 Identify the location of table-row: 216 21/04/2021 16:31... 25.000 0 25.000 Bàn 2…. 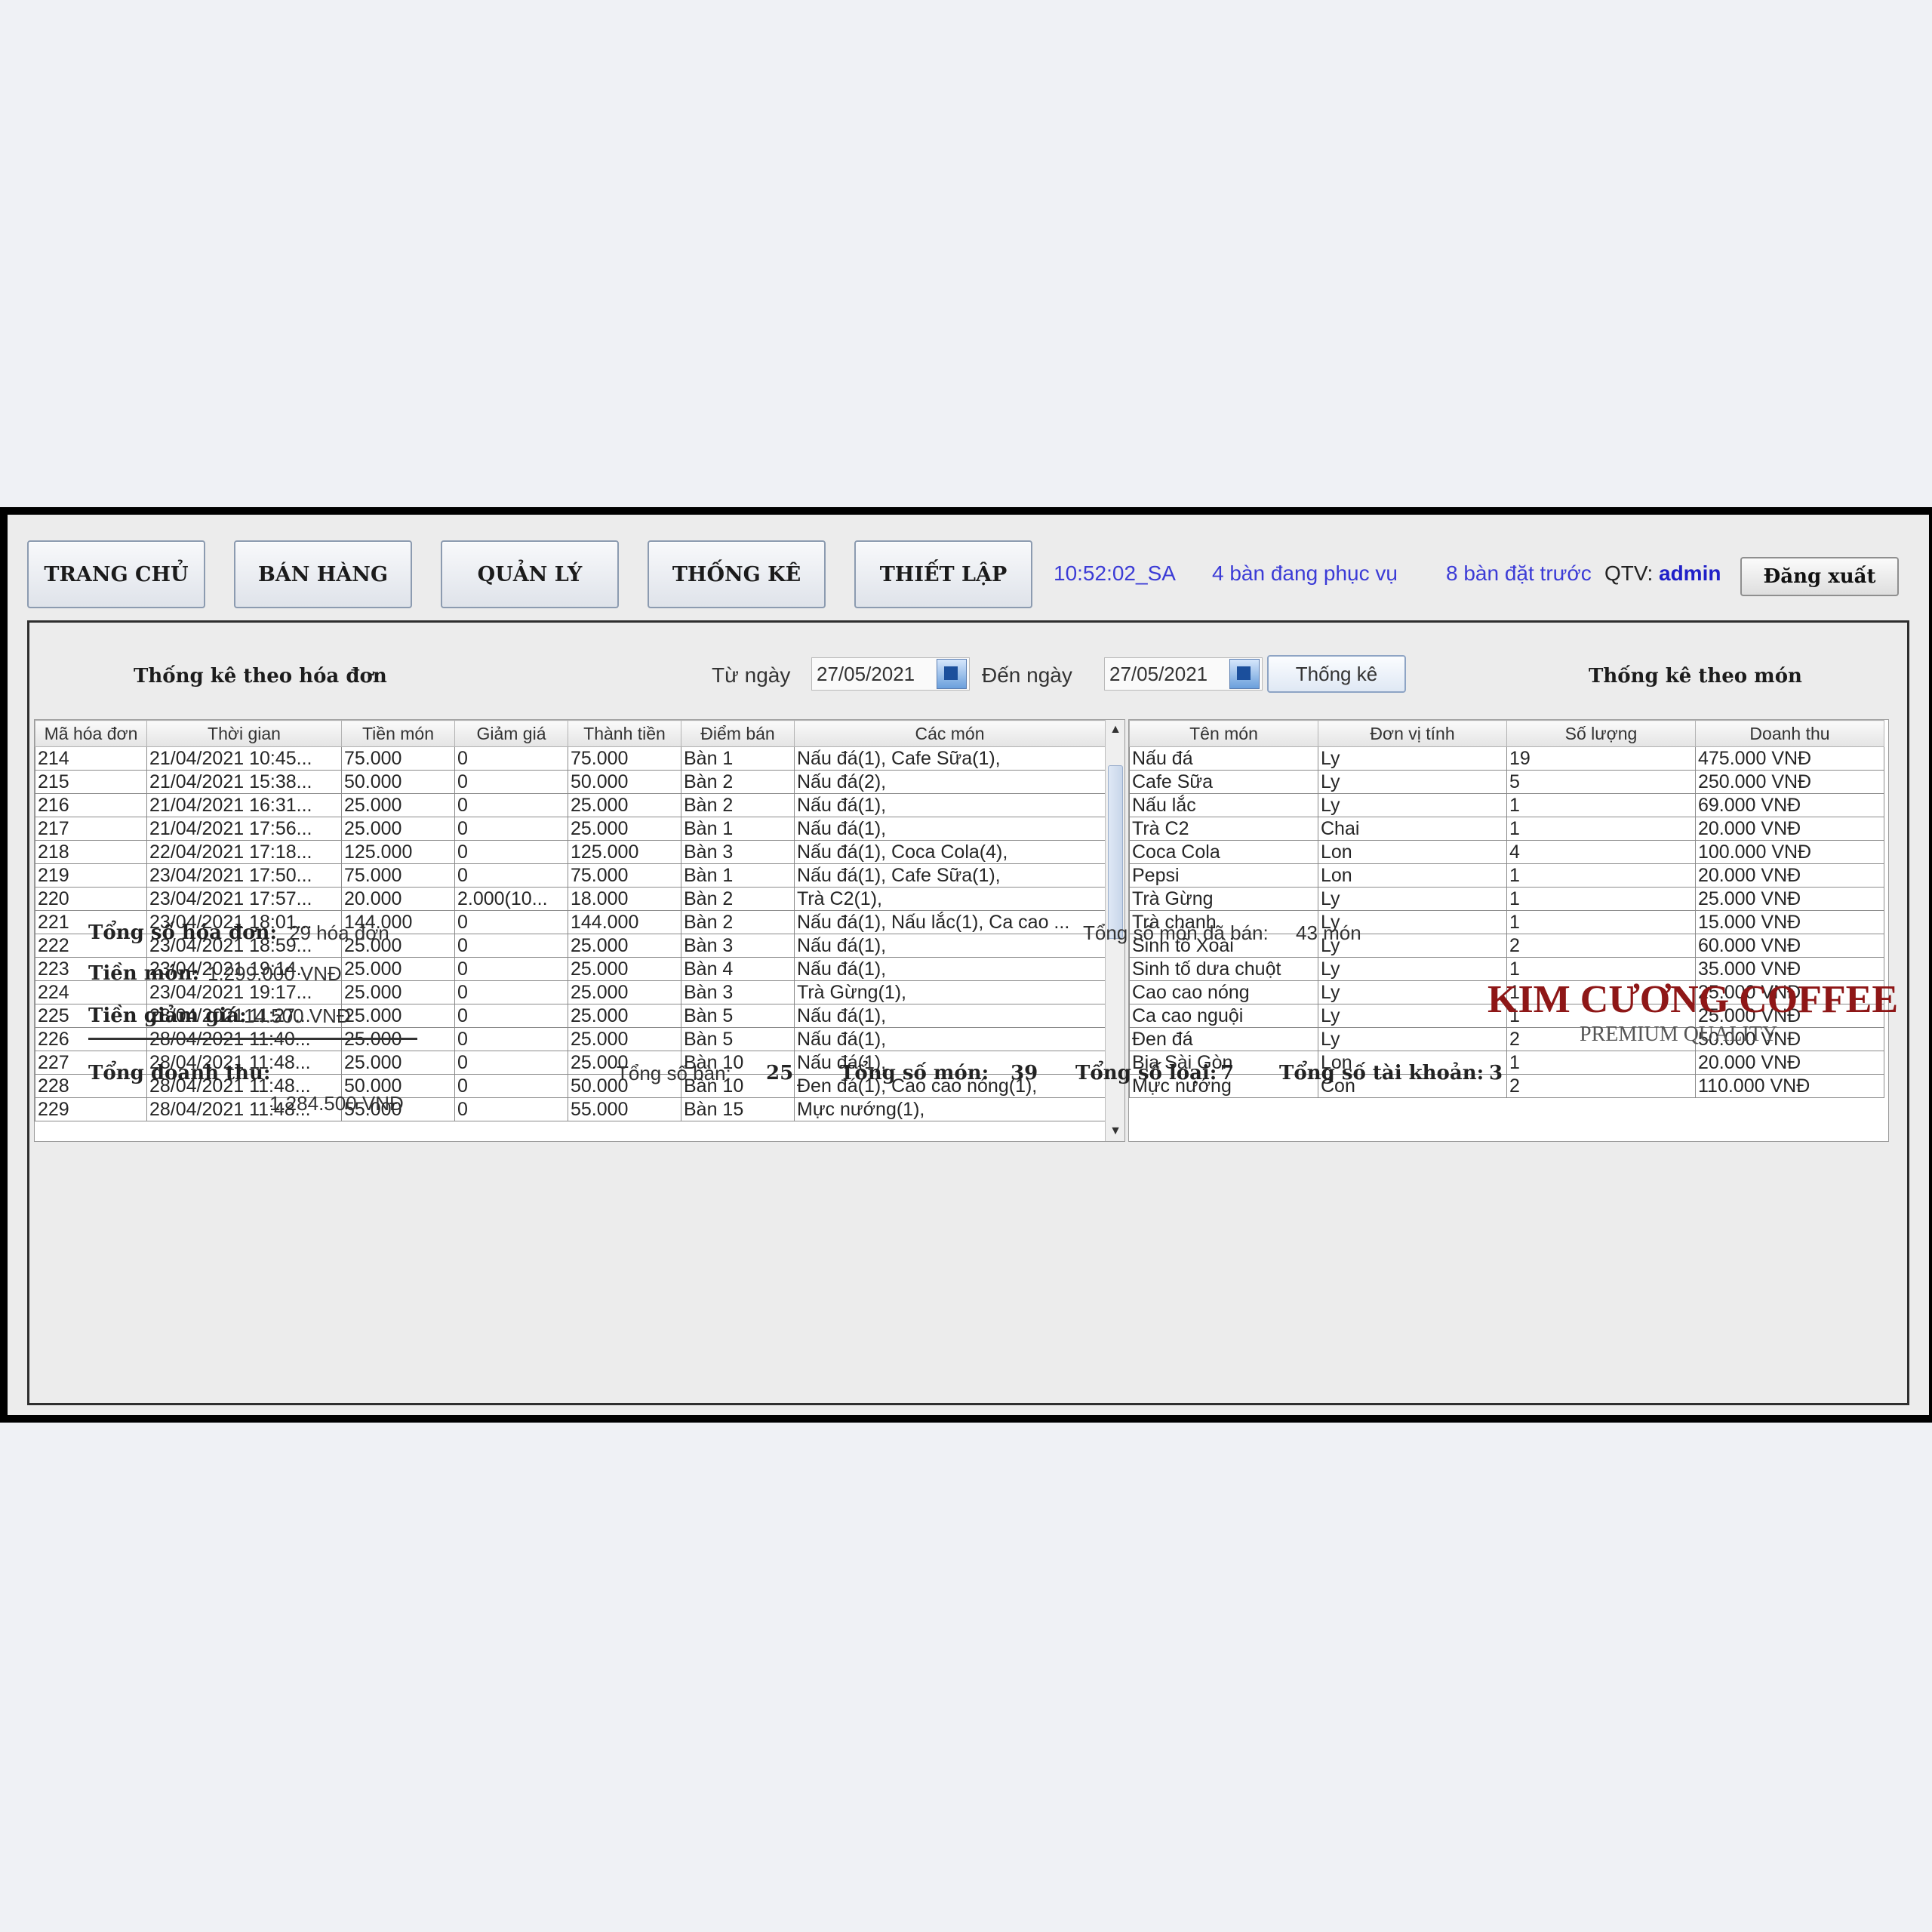
(570, 805).